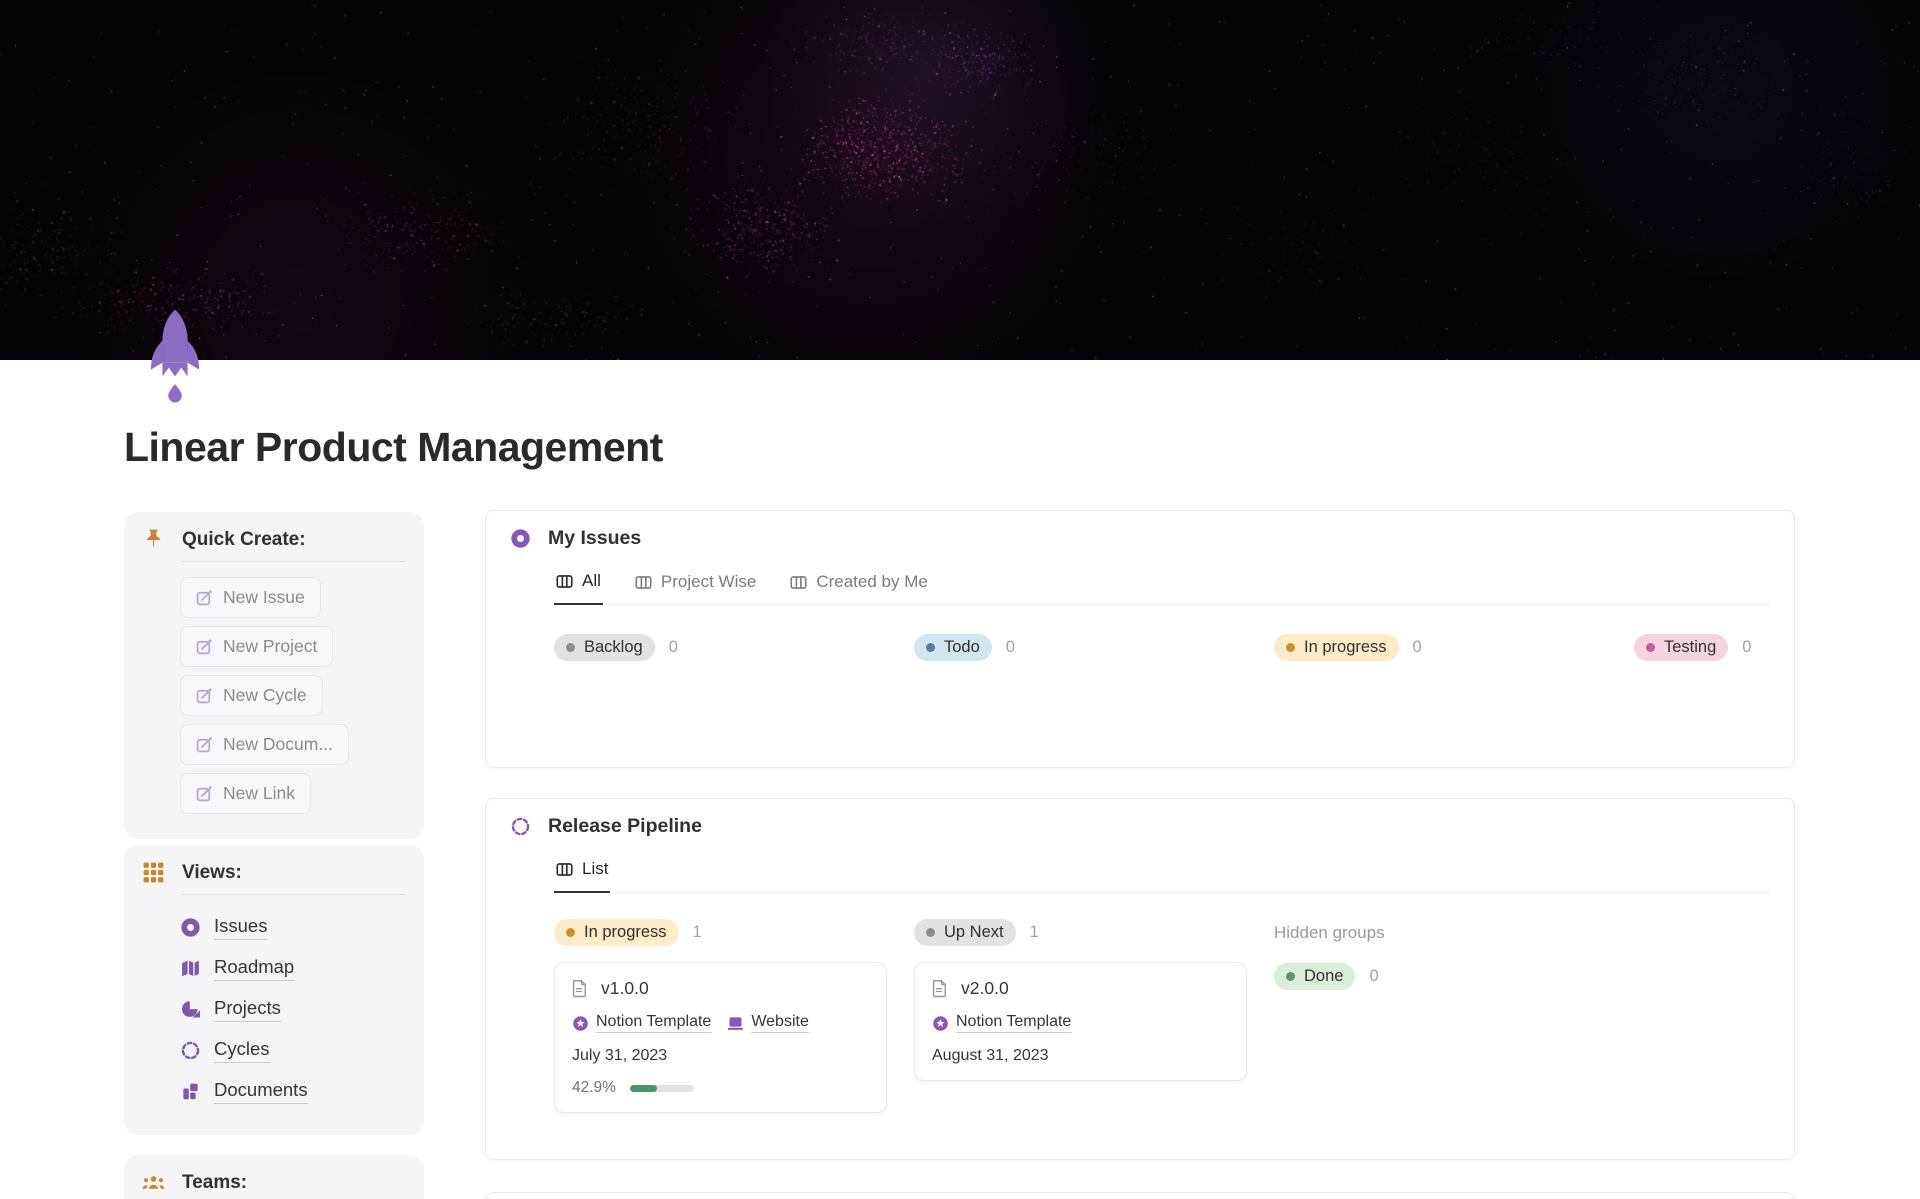 This screenshot has width=1920, height=1199. I want to click on progress-bar, so click(661, 1088).